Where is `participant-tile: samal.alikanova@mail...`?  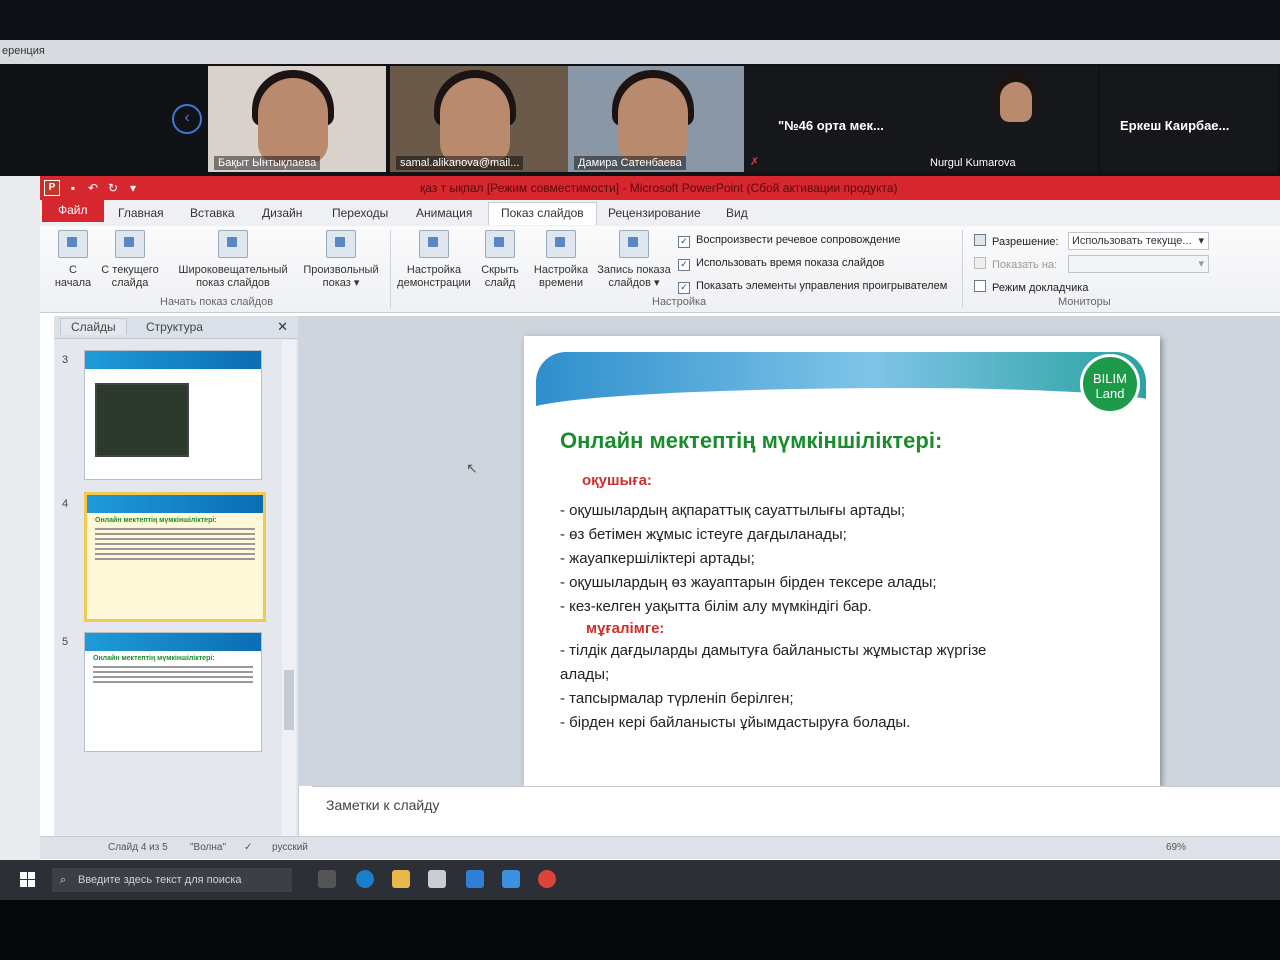
participant-tile: samal.alikanova@mail... is located at coordinates (479, 119).